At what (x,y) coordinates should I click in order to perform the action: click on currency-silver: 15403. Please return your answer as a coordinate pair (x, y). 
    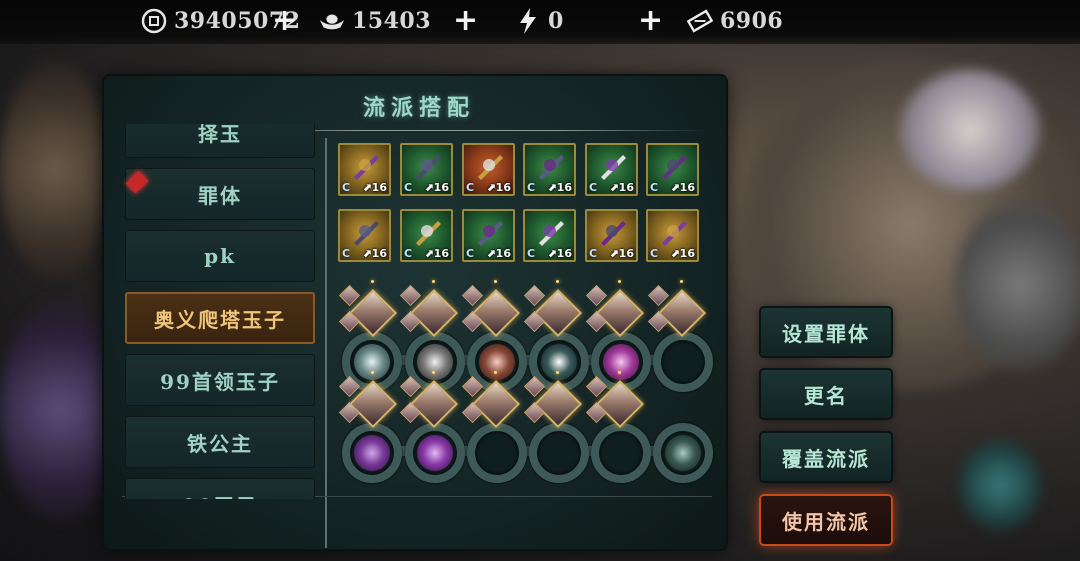
    Looking at the image, I should click on (374, 21).